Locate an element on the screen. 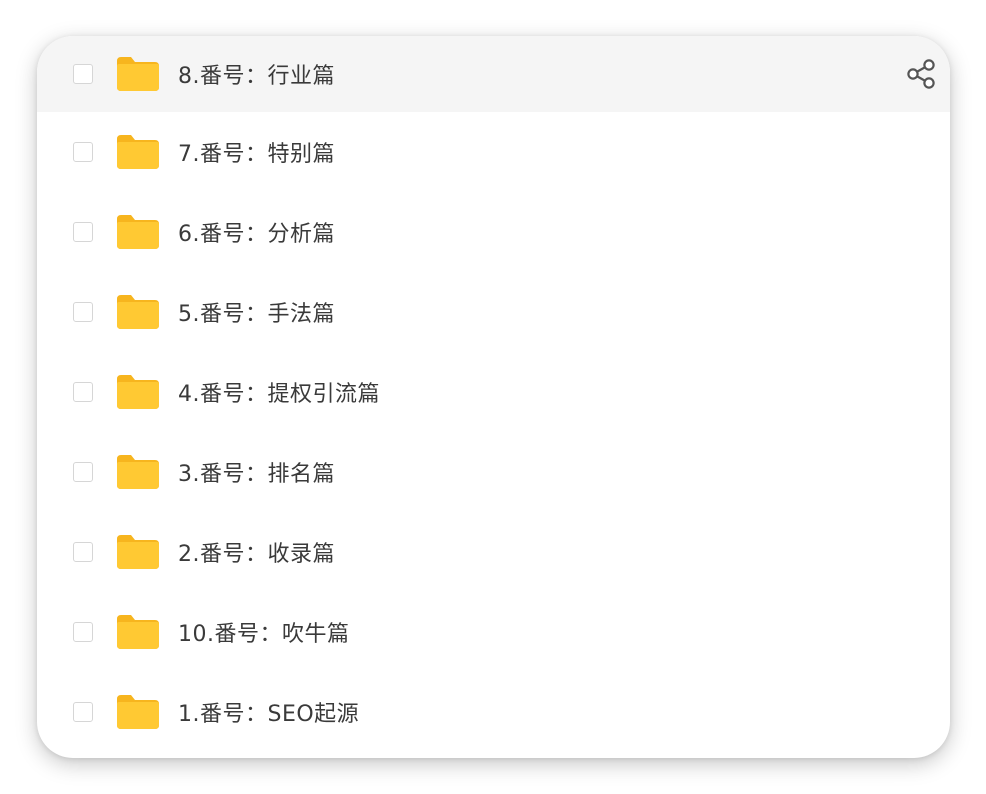 This screenshot has height=794, width=986. file-name: 5.番号：手法篇 is located at coordinates (256, 314).